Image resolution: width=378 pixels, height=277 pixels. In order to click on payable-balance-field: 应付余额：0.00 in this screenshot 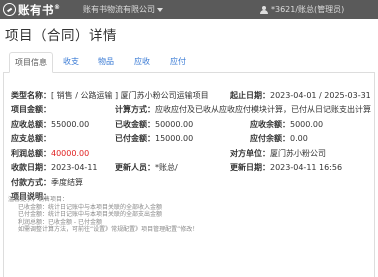, I will do `click(279, 138)`.